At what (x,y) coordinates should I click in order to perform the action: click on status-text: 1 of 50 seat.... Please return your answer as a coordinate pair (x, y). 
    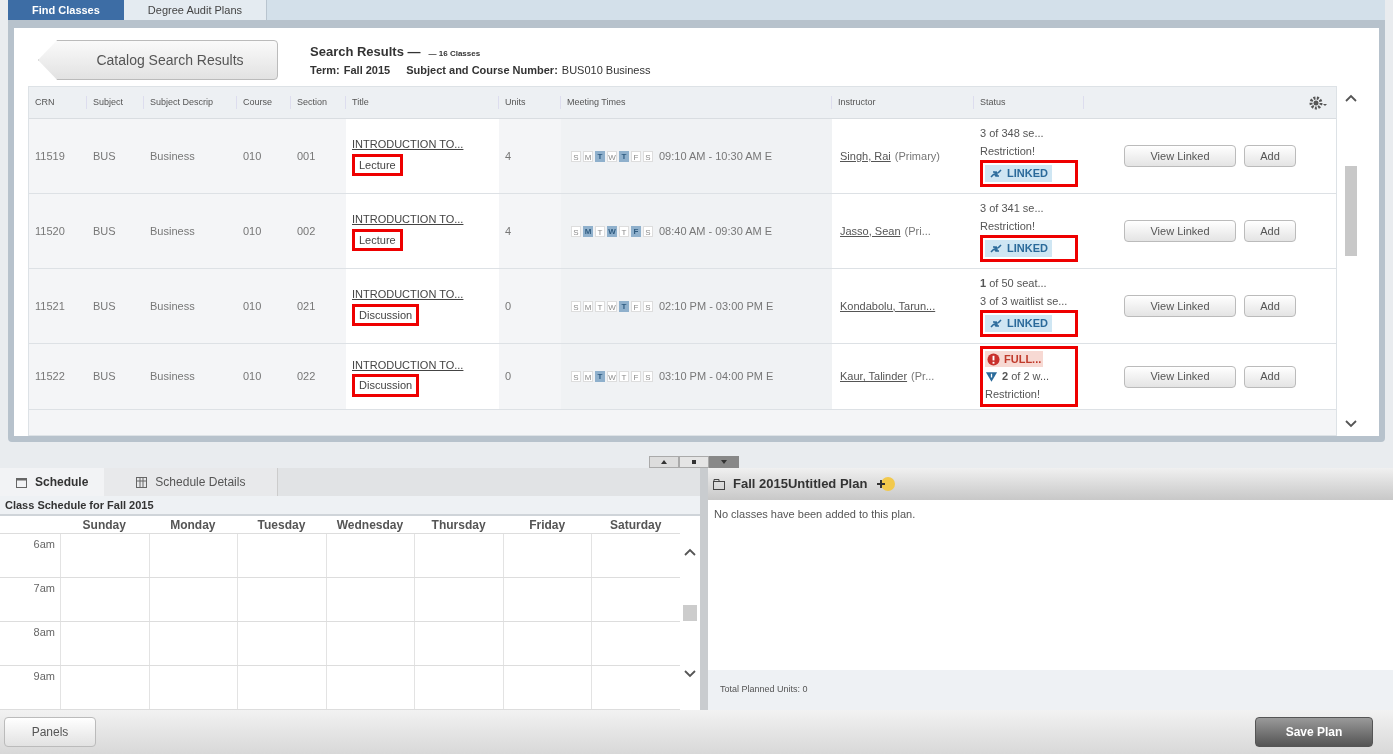
    Looking at the image, I should click on (1014, 284).